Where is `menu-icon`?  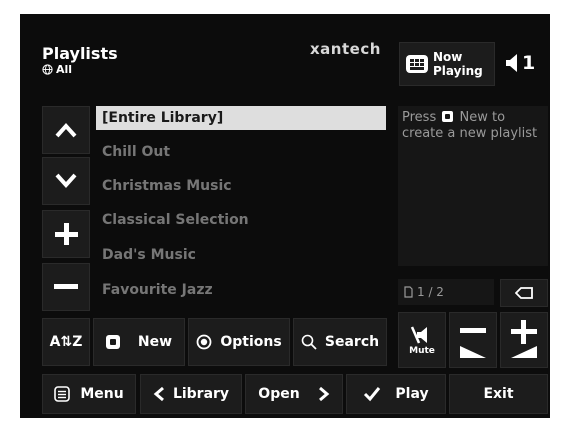
menu-icon is located at coordinates (62, 394).